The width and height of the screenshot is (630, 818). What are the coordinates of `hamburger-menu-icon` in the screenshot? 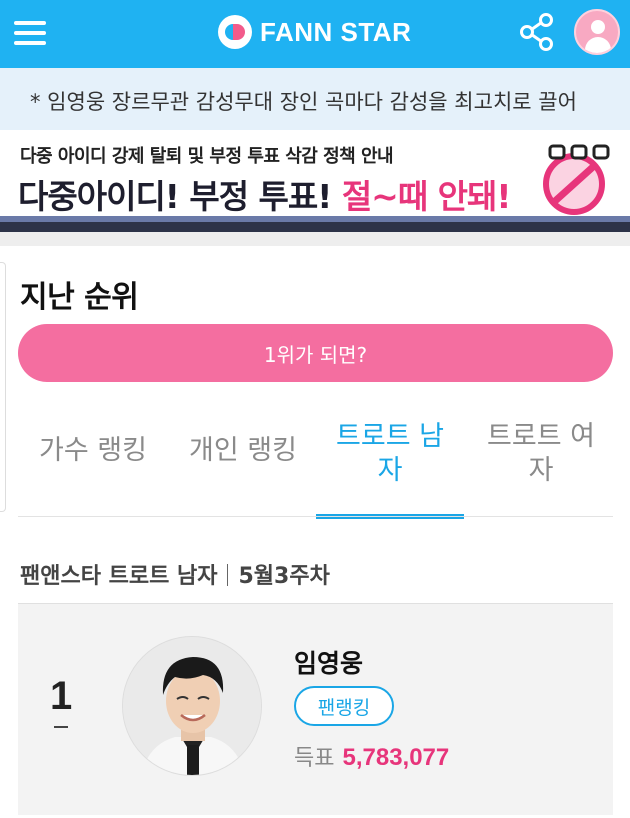 It's located at (31, 33).